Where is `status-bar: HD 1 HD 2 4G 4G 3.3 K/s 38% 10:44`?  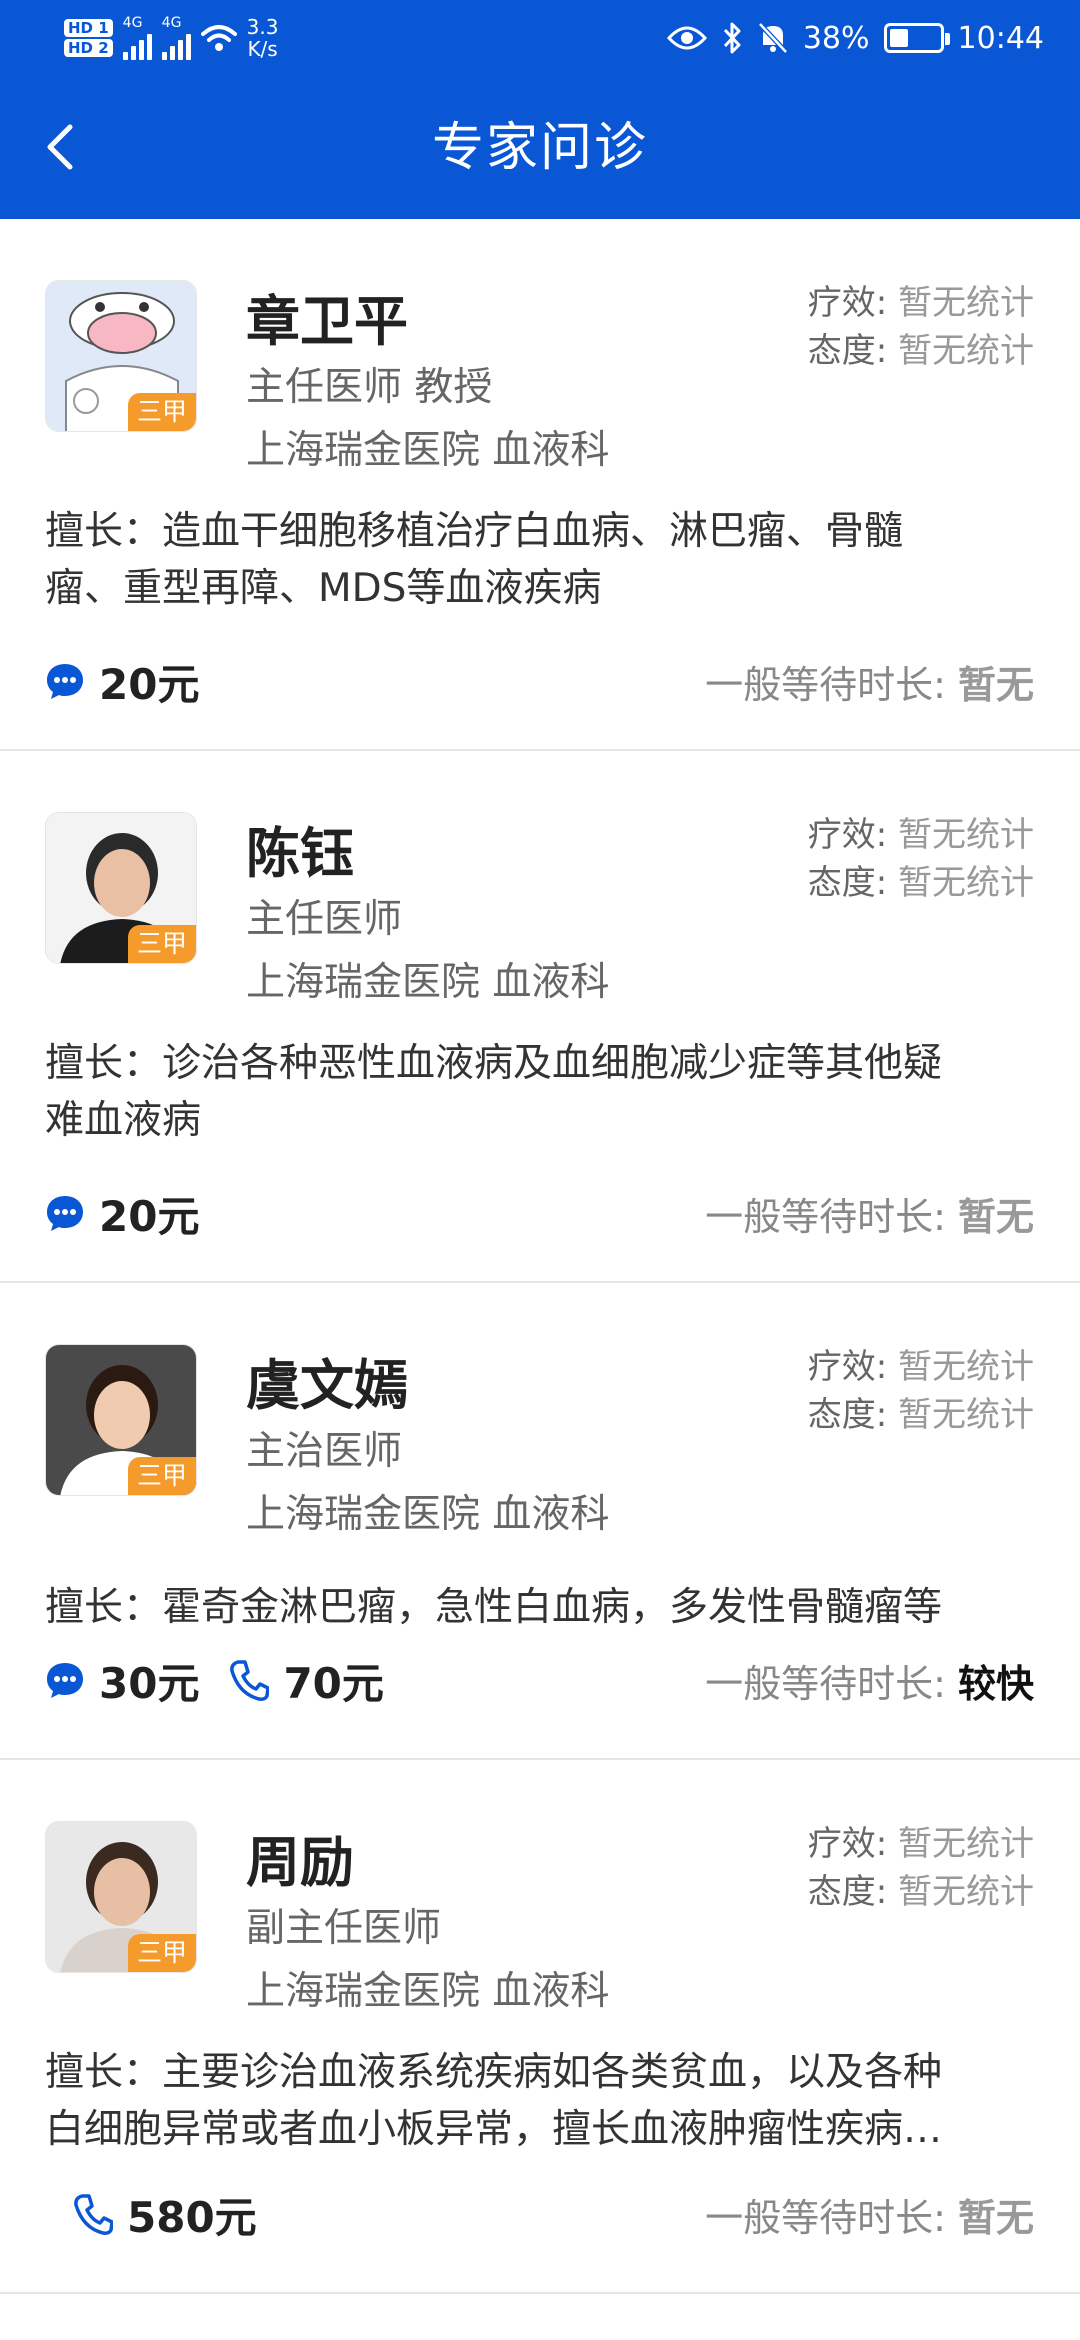
status-bar: HD 1 HD 2 4G 4G 3.3 K/s 38% 10:44 is located at coordinates (540, 37).